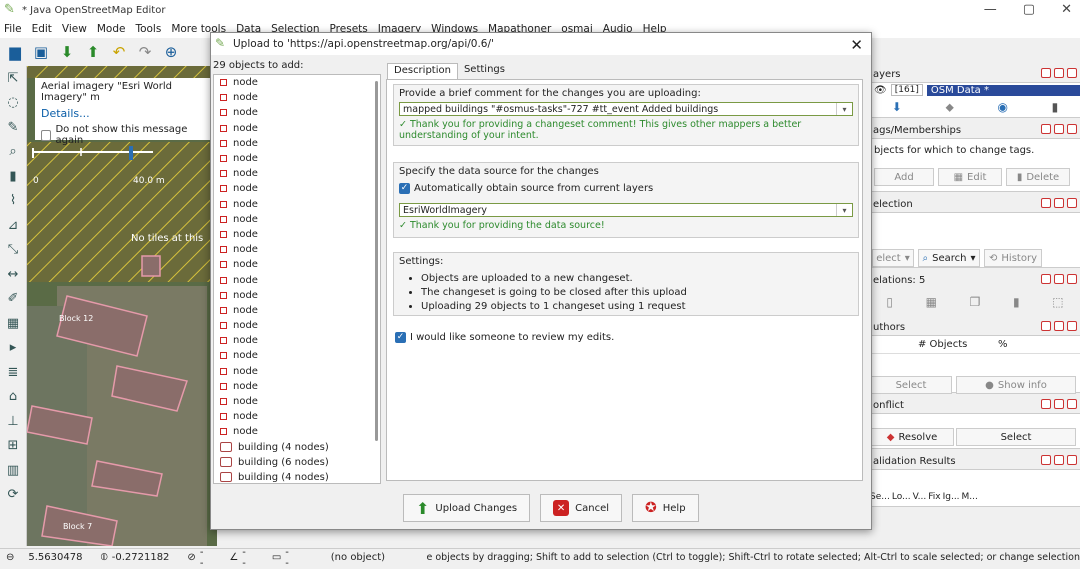  What do you see at coordinates (484, 71) in the screenshot?
I see `tab-settings: Settings` at bounding box center [484, 71].